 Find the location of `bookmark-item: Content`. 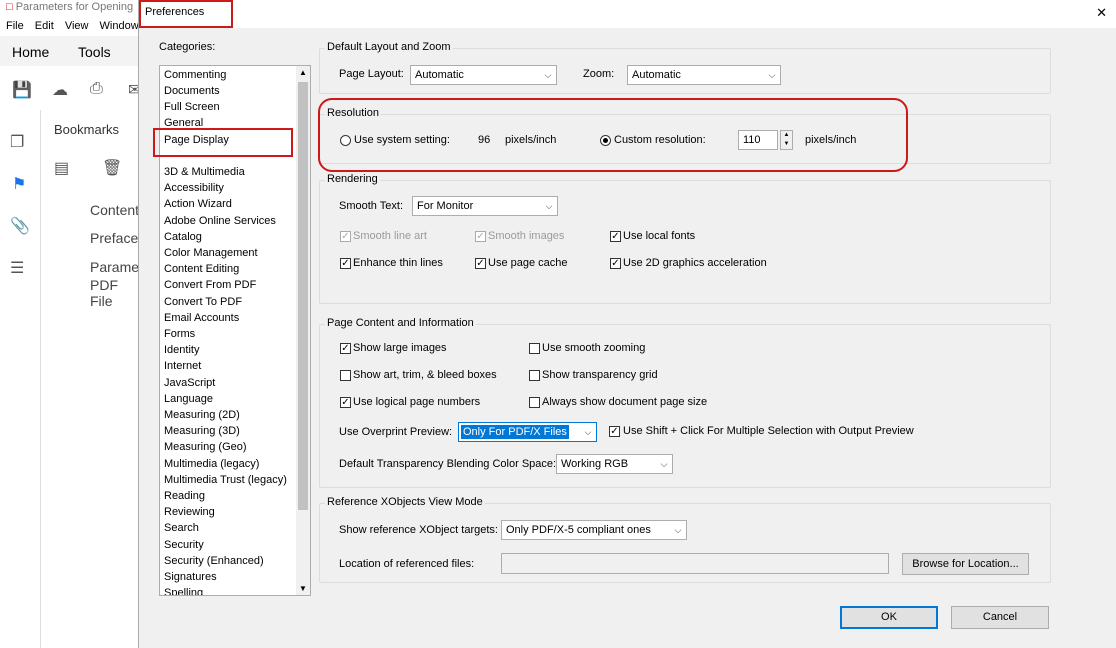

bookmark-item: Content is located at coordinates (114, 210).